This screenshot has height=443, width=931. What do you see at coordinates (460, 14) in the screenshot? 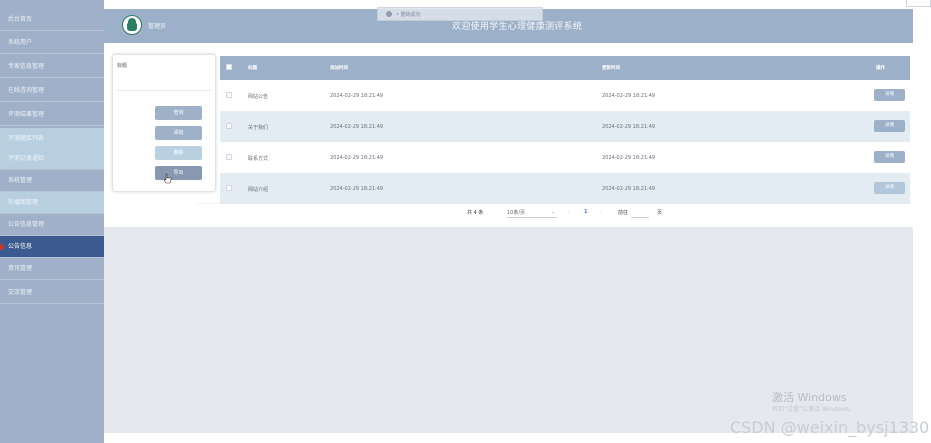
I see `toast-message: • 删除成功` at bounding box center [460, 14].